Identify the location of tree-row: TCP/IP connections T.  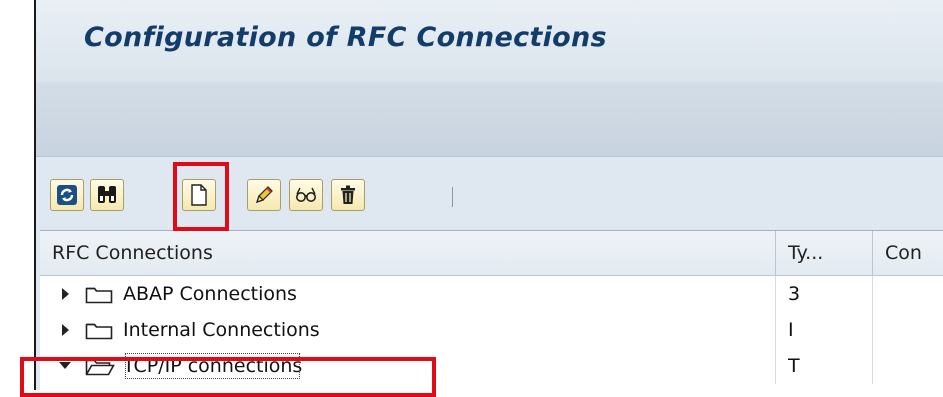
(491, 366).